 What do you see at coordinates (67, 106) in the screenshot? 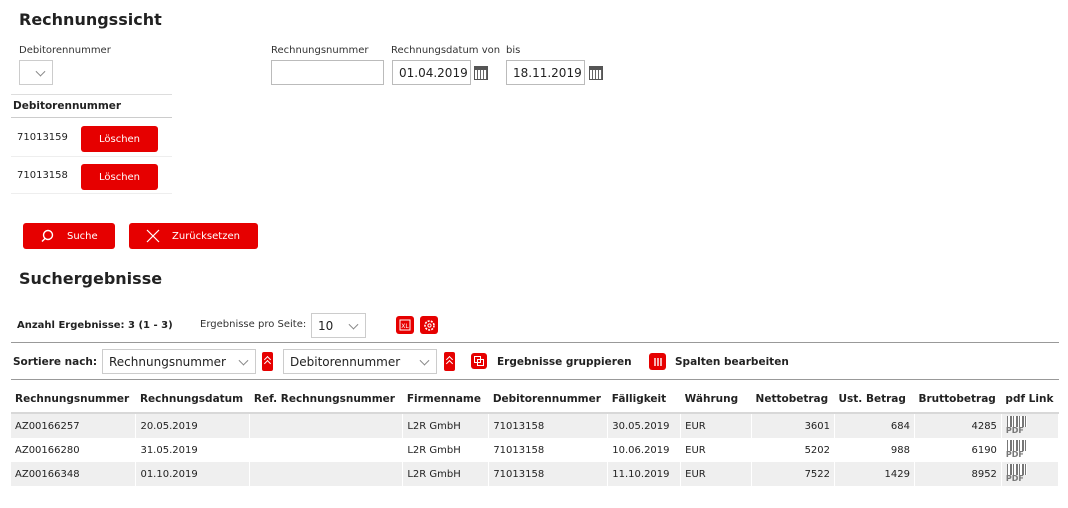
I see `debitor-table-header: Debitorennummer` at bounding box center [67, 106].